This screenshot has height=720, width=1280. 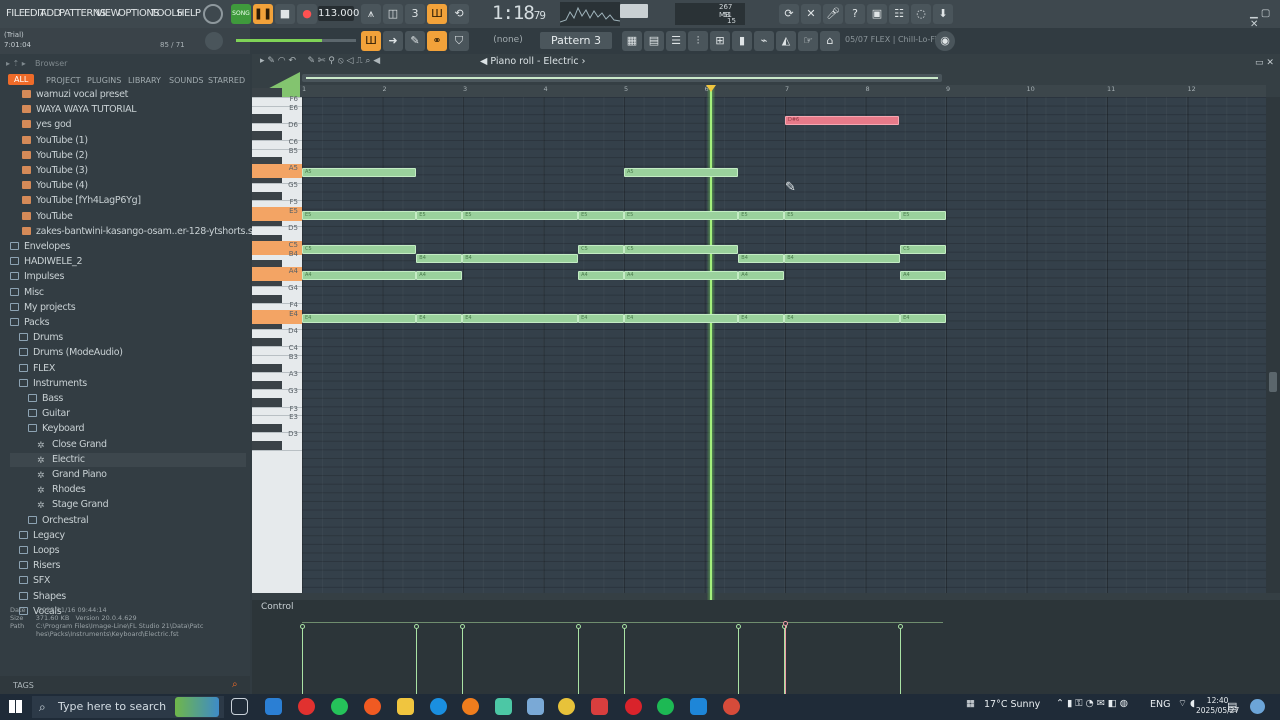 I want to click on menu-add: ADD, so click(x=50, y=13).